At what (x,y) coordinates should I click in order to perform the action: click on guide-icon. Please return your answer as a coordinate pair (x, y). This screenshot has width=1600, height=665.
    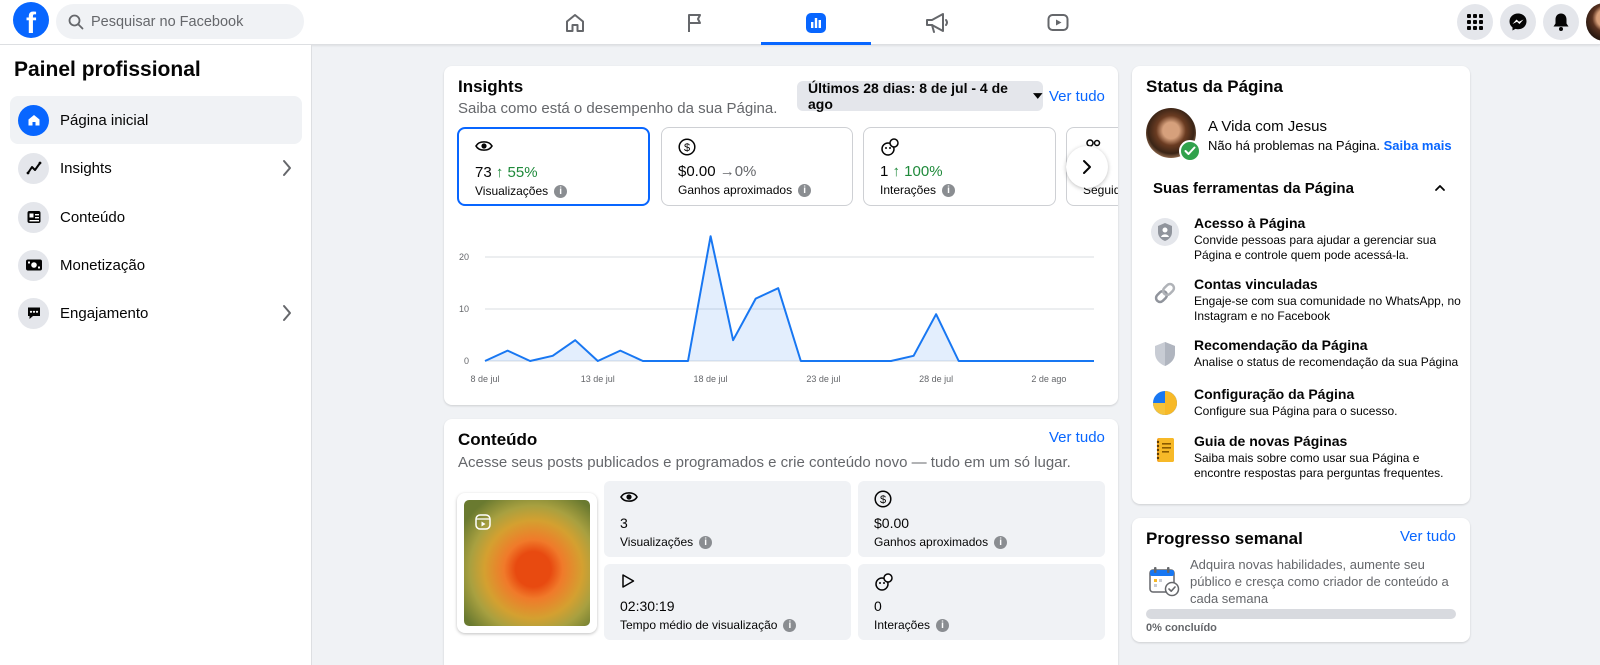
    Looking at the image, I should click on (1165, 450).